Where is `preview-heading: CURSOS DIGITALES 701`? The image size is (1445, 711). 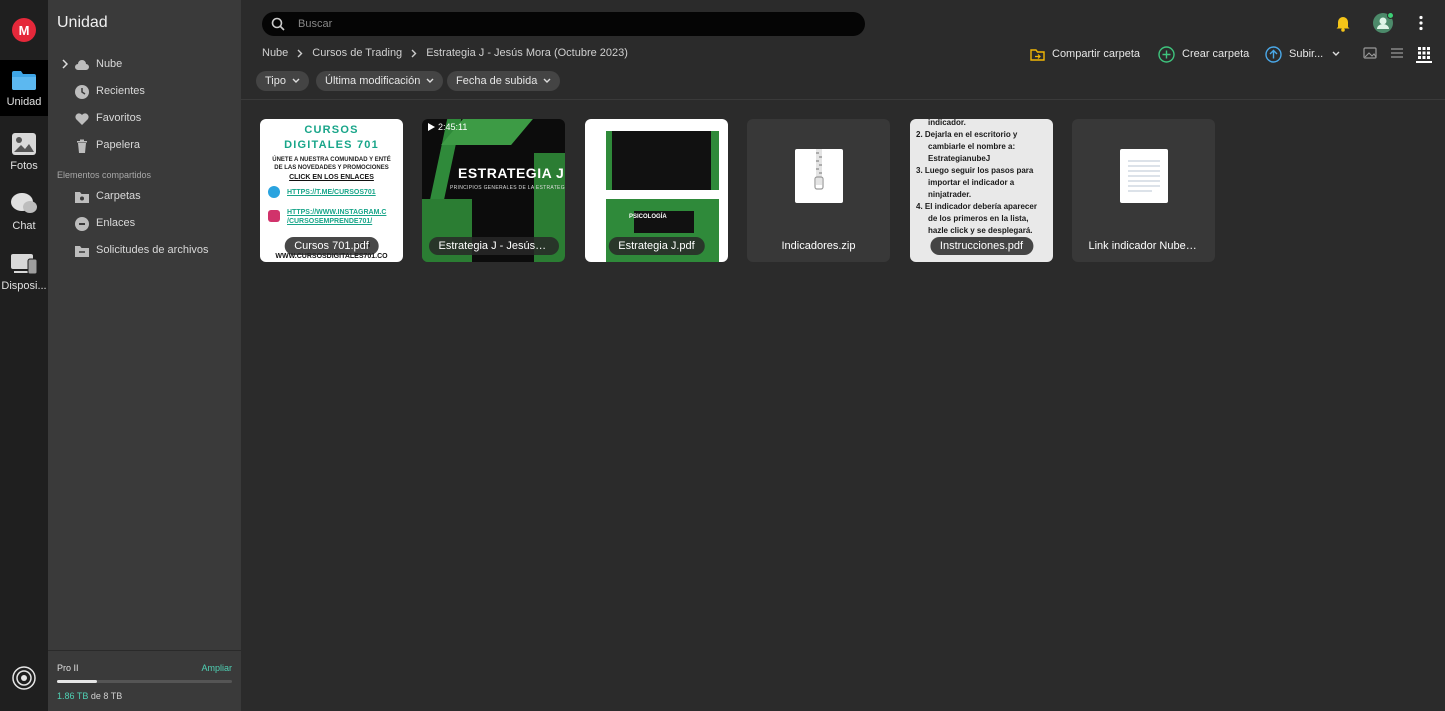 preview-heading: CURSOS DIGITALES 701 is located at coordinates (331, 138).